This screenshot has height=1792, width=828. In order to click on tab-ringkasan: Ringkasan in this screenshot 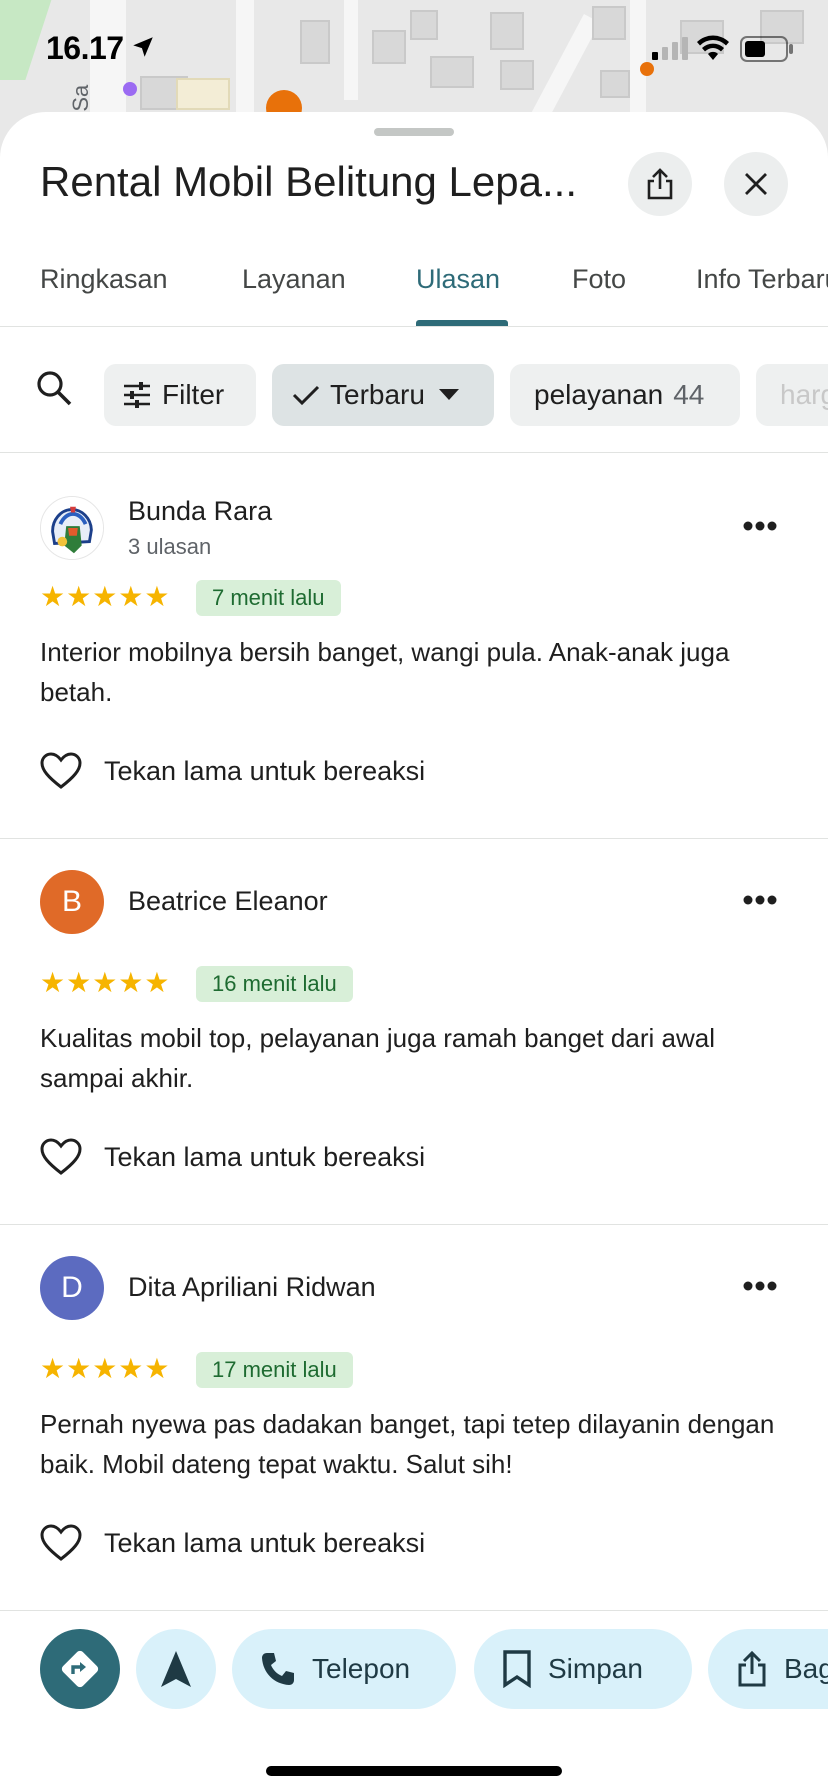, I will do `click(104, 279)`.